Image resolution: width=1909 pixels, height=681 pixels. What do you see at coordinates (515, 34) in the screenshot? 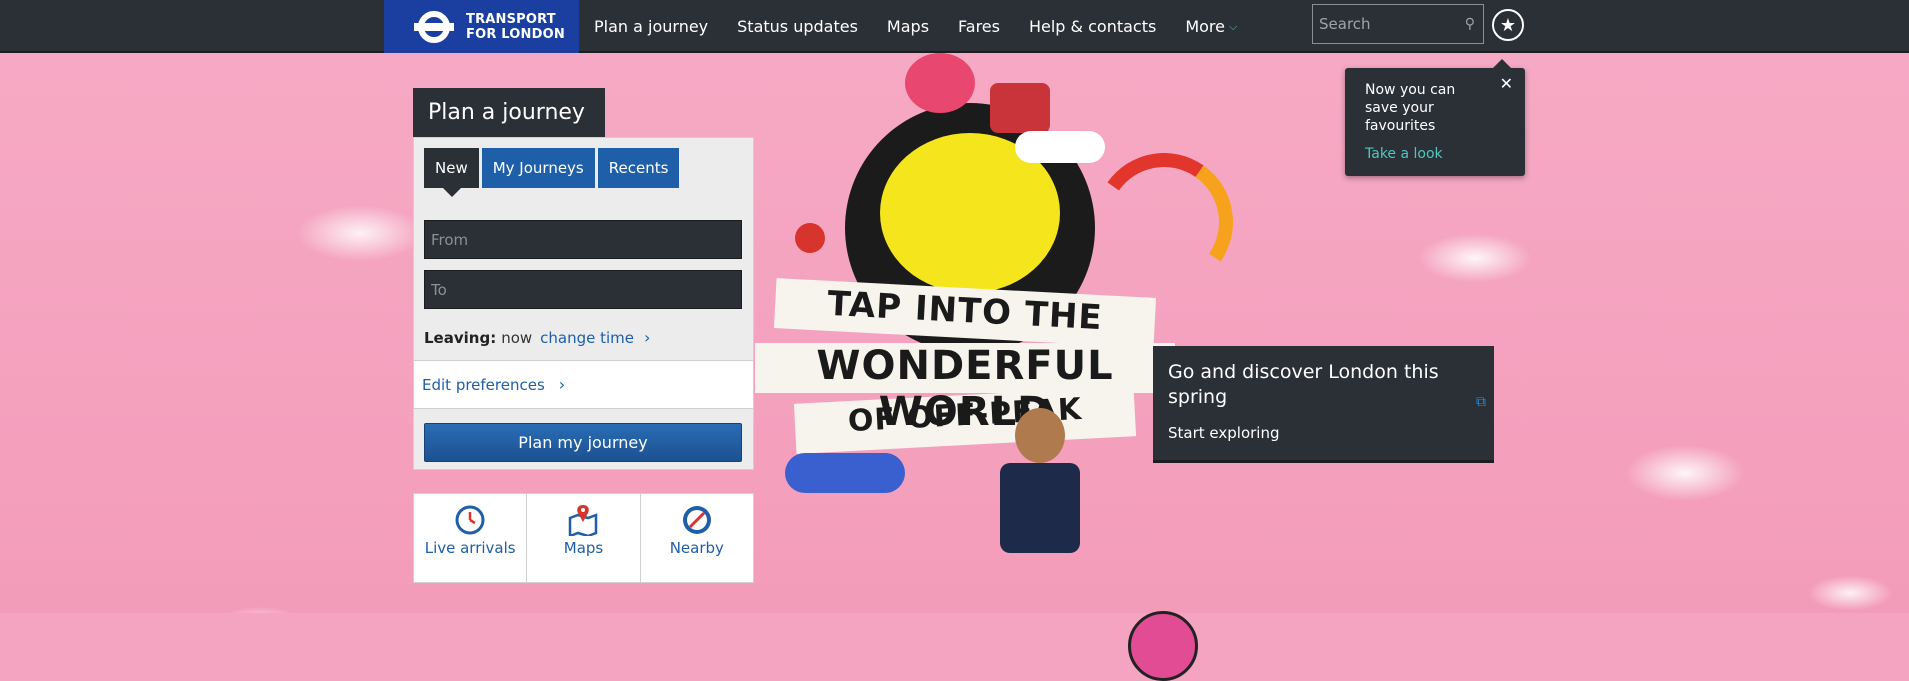
I see `logo-line-2: FOR LONDON` at bounding box center [515, 34].